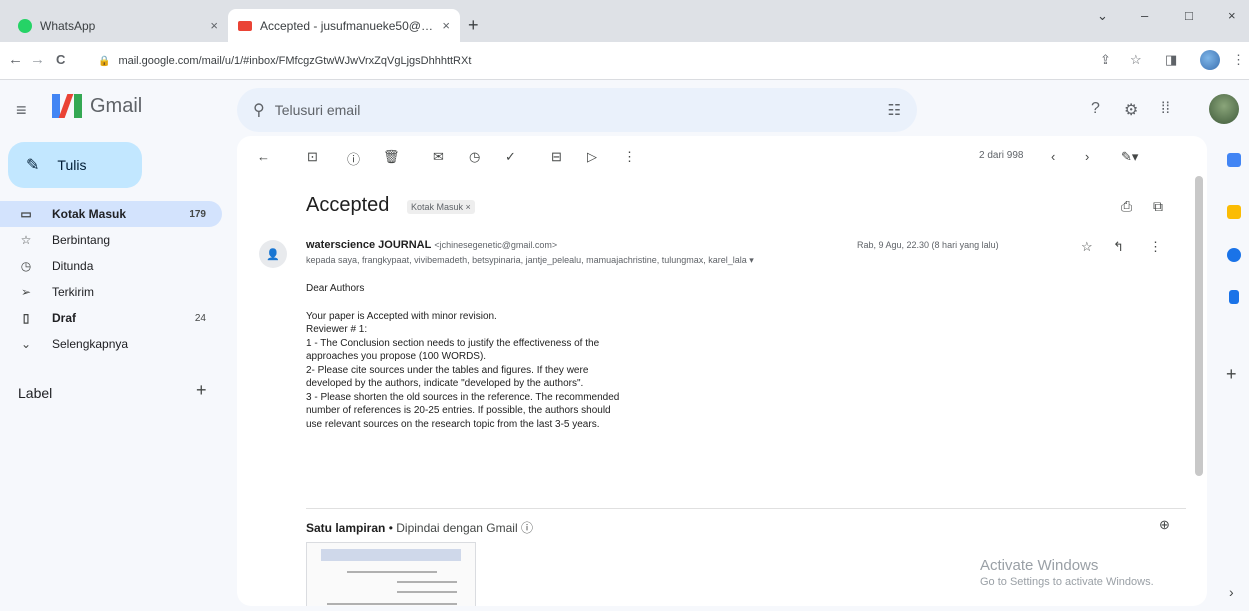 The width and height of the screenshot is (1249, 611). What do you see at coordinates (75, 165) in the screenshot?
I see `compose-button: ✎ Tulis` at bounding box center [75, 165].